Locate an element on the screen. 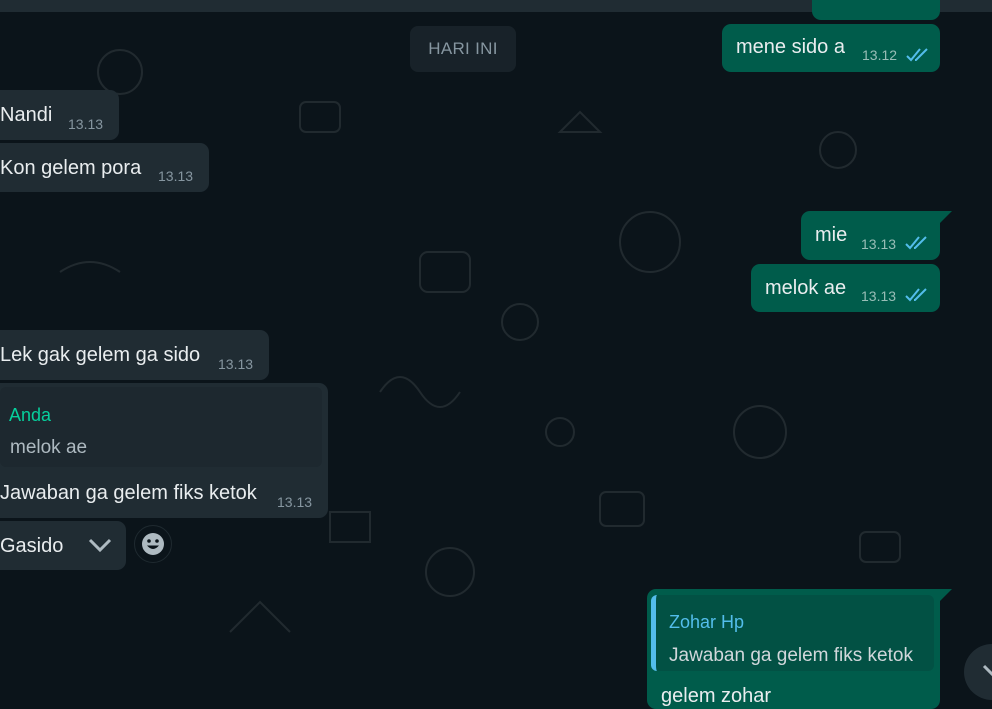 Image resolution: width=992 pixels, height=709 pixels. quoted-message: Anda melok ae is located at coordinates (161, 427).